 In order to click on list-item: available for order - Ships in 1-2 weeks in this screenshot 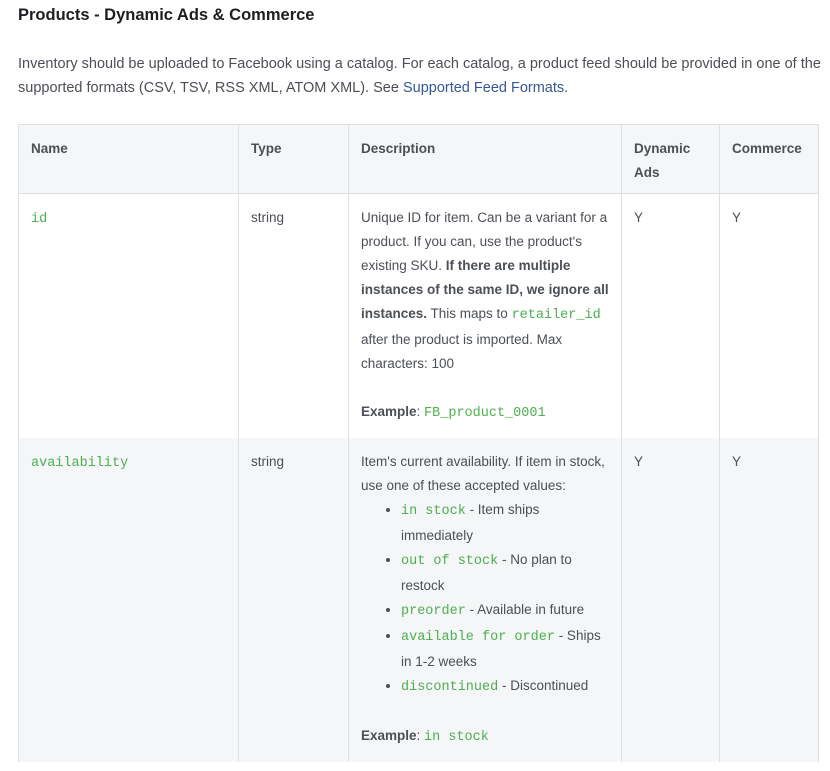, I will do `click(505, 649)`.